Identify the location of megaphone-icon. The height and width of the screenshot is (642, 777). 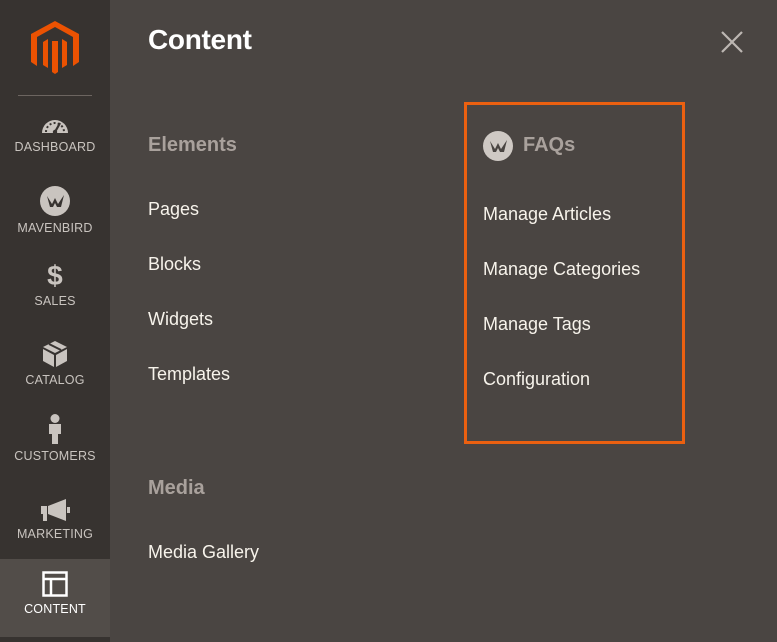
(55, 510).